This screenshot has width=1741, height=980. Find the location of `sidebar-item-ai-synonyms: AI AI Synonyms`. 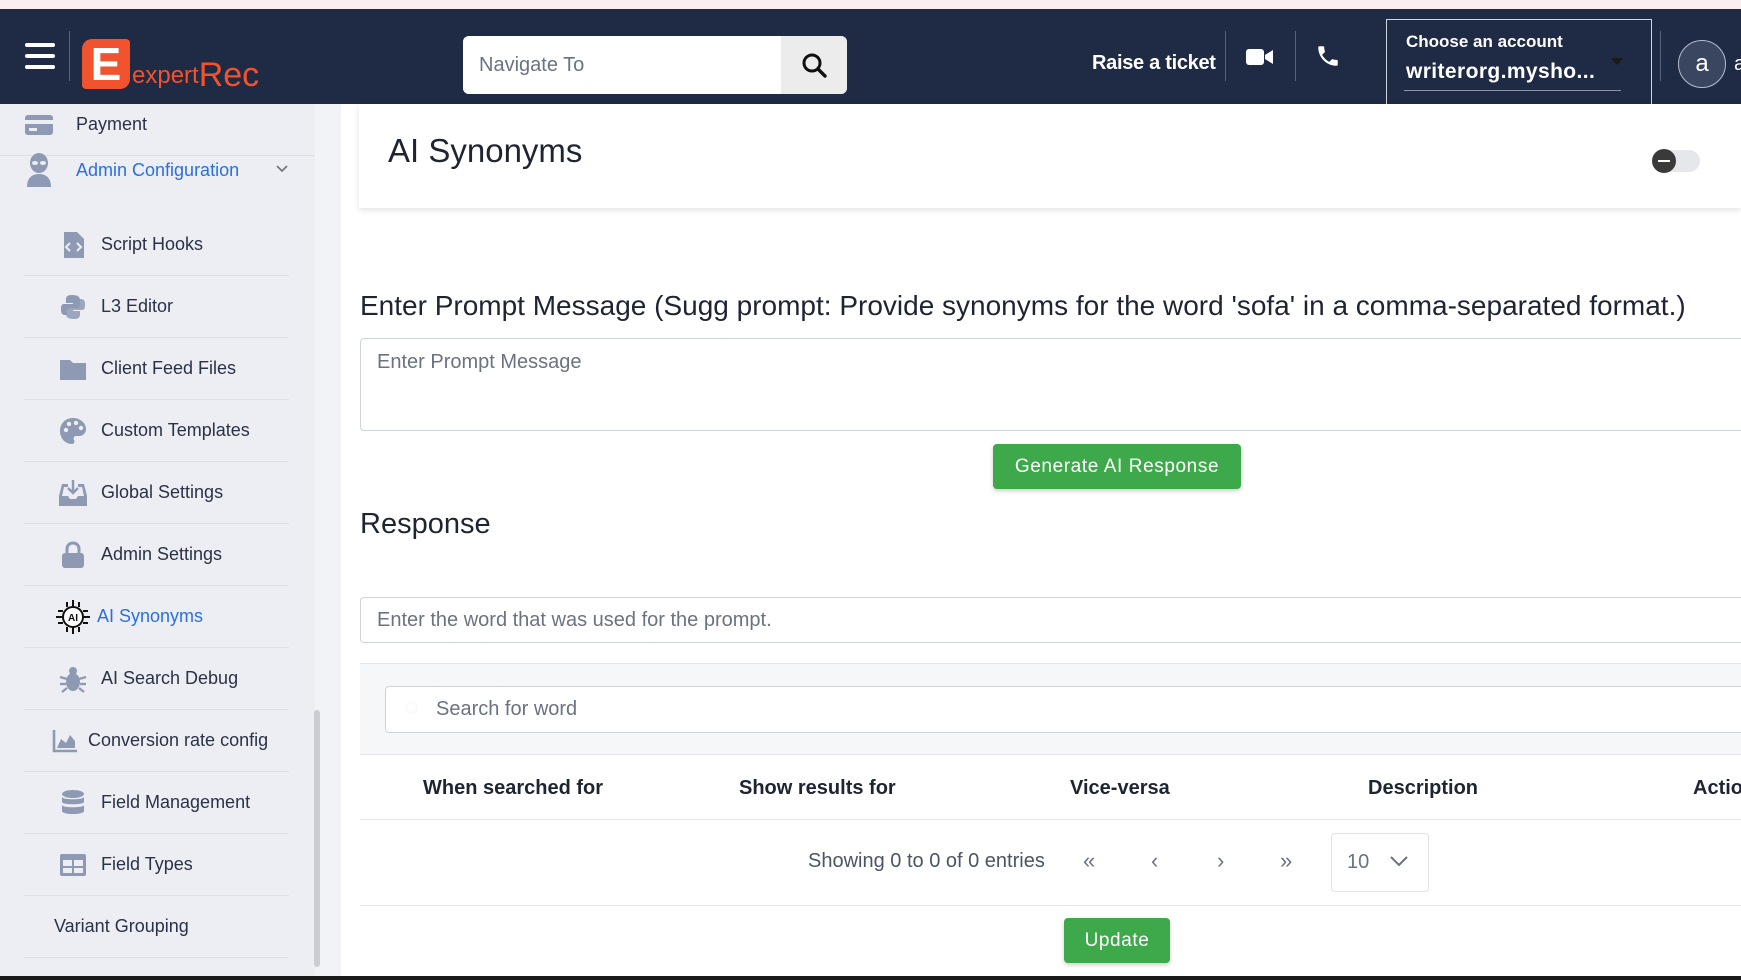

sidebar-item-ai-synonyms: AI AI Synonyms is located at coordinates (156, 617).